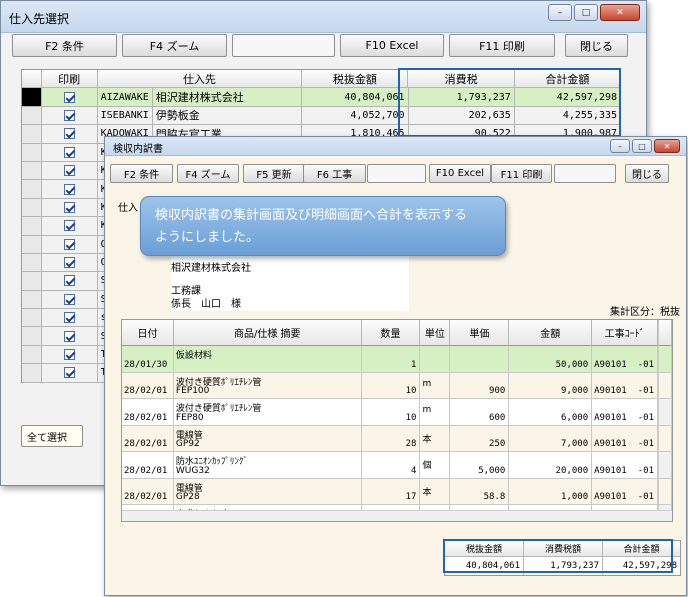 The height and width of the screenshot is (597, 688). I want to click on header-date: 日付, so click(148, 333).